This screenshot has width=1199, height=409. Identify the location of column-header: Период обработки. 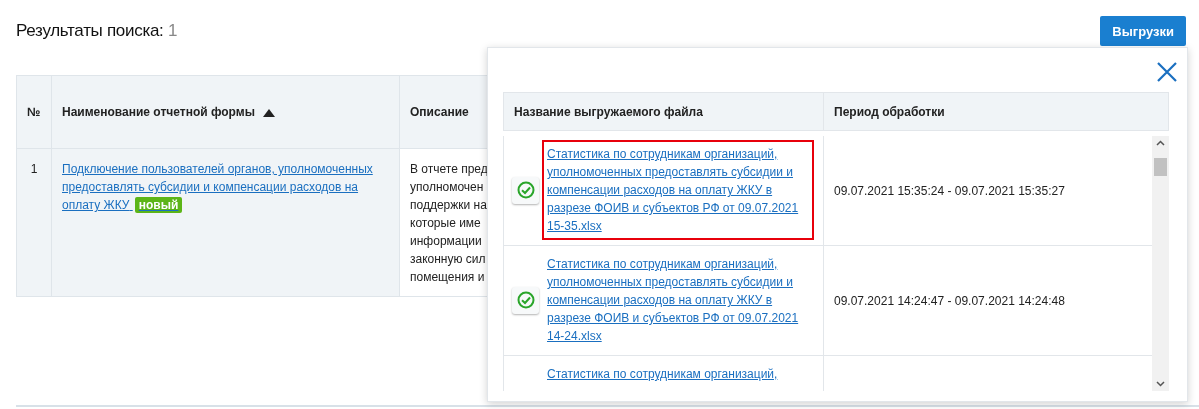
(995, 111).